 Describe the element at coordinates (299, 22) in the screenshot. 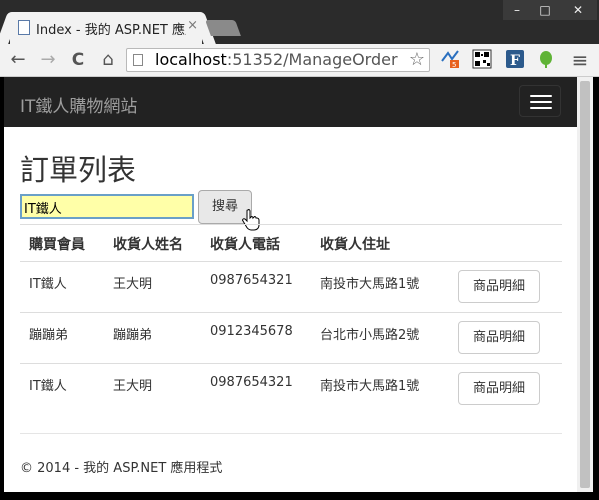

I see `title-bar: Index - 我的 ASP.NET 應用 × – □ ✕` at that location.